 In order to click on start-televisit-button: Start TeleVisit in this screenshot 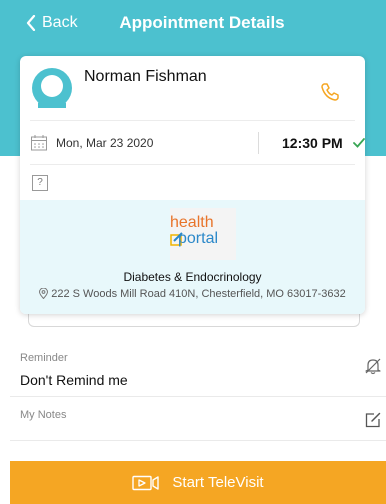, I will do `click(198, 482)`.